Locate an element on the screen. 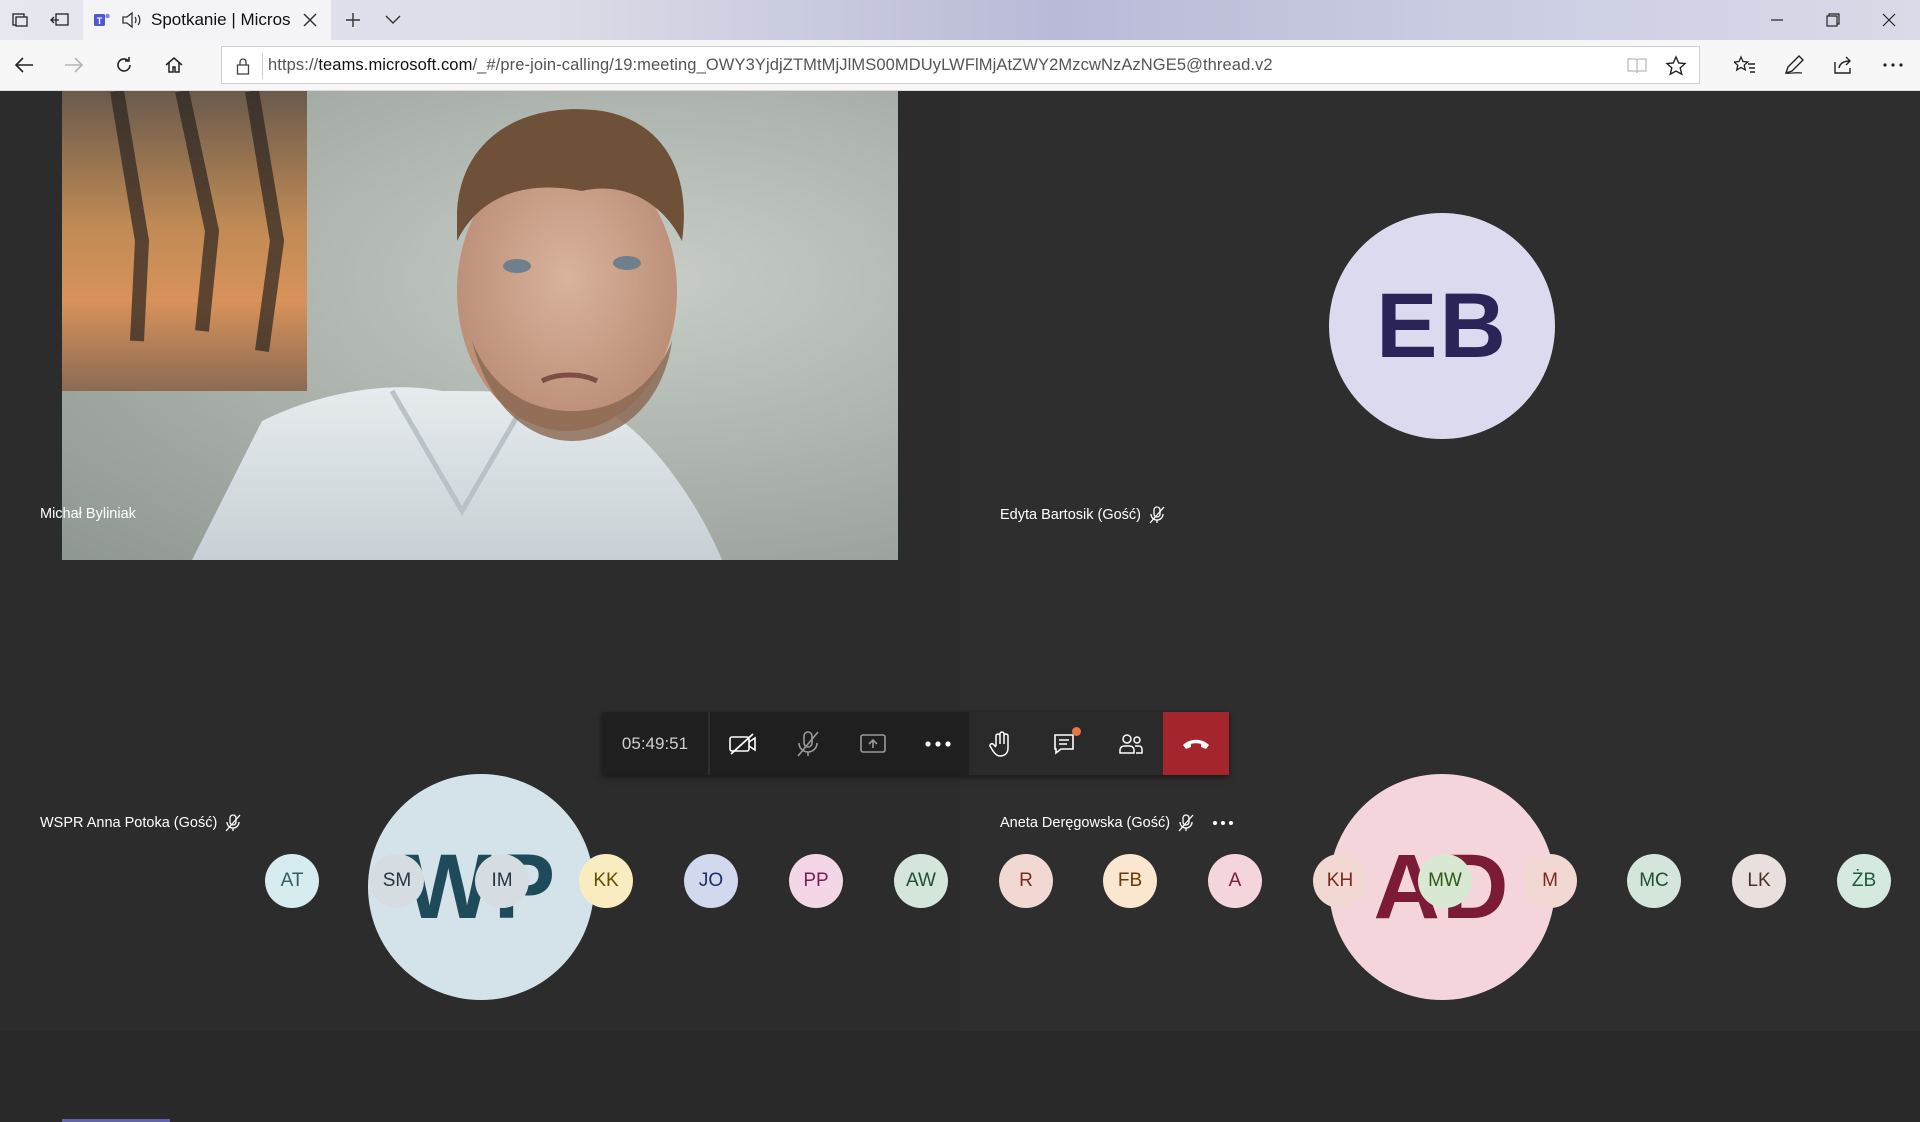 The width and height of the screenshot is (1920, 1122). avatar: EB is located at coordinates (1442, 326).